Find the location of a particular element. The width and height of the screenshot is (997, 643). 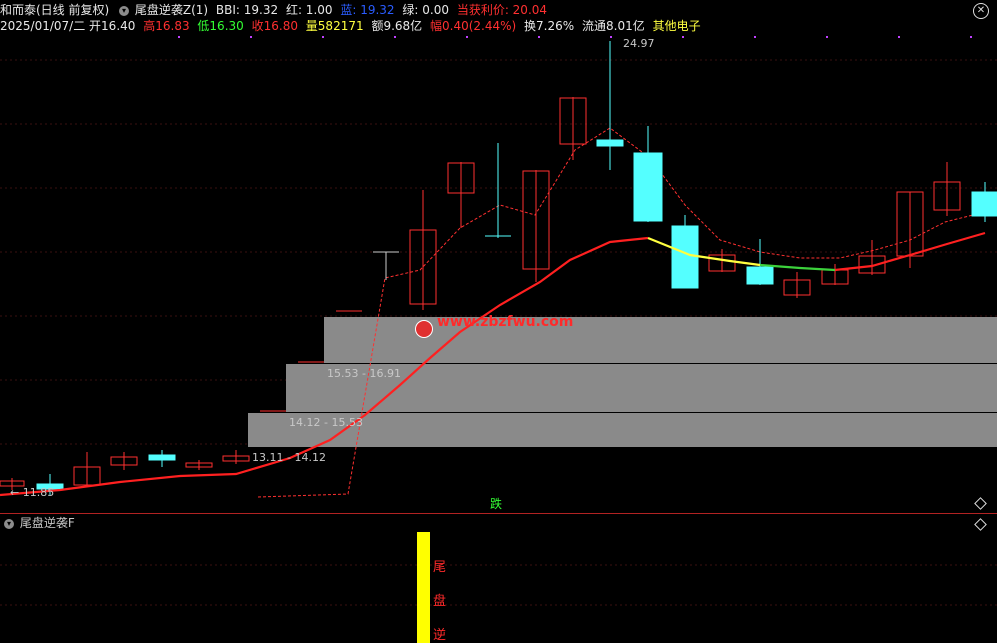

vertical-text-2: 盘 is located at coordinates (440, 601).